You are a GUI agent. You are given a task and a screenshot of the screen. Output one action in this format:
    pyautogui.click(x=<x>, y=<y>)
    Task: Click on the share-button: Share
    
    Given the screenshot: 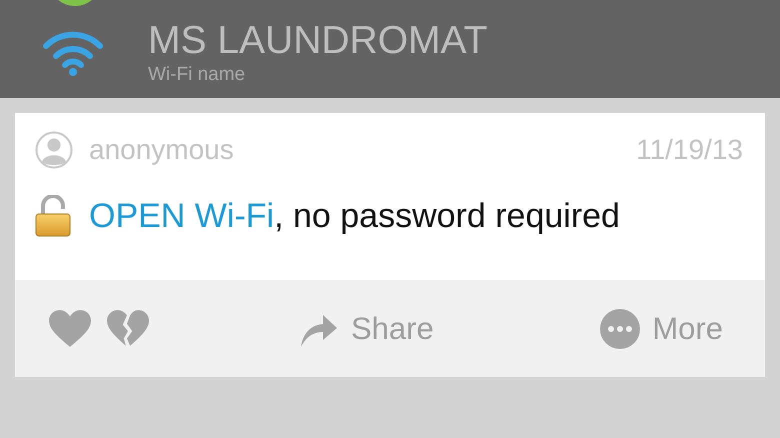 What is the action you would take?
    pyautogui.click(x=366, y=328)
    